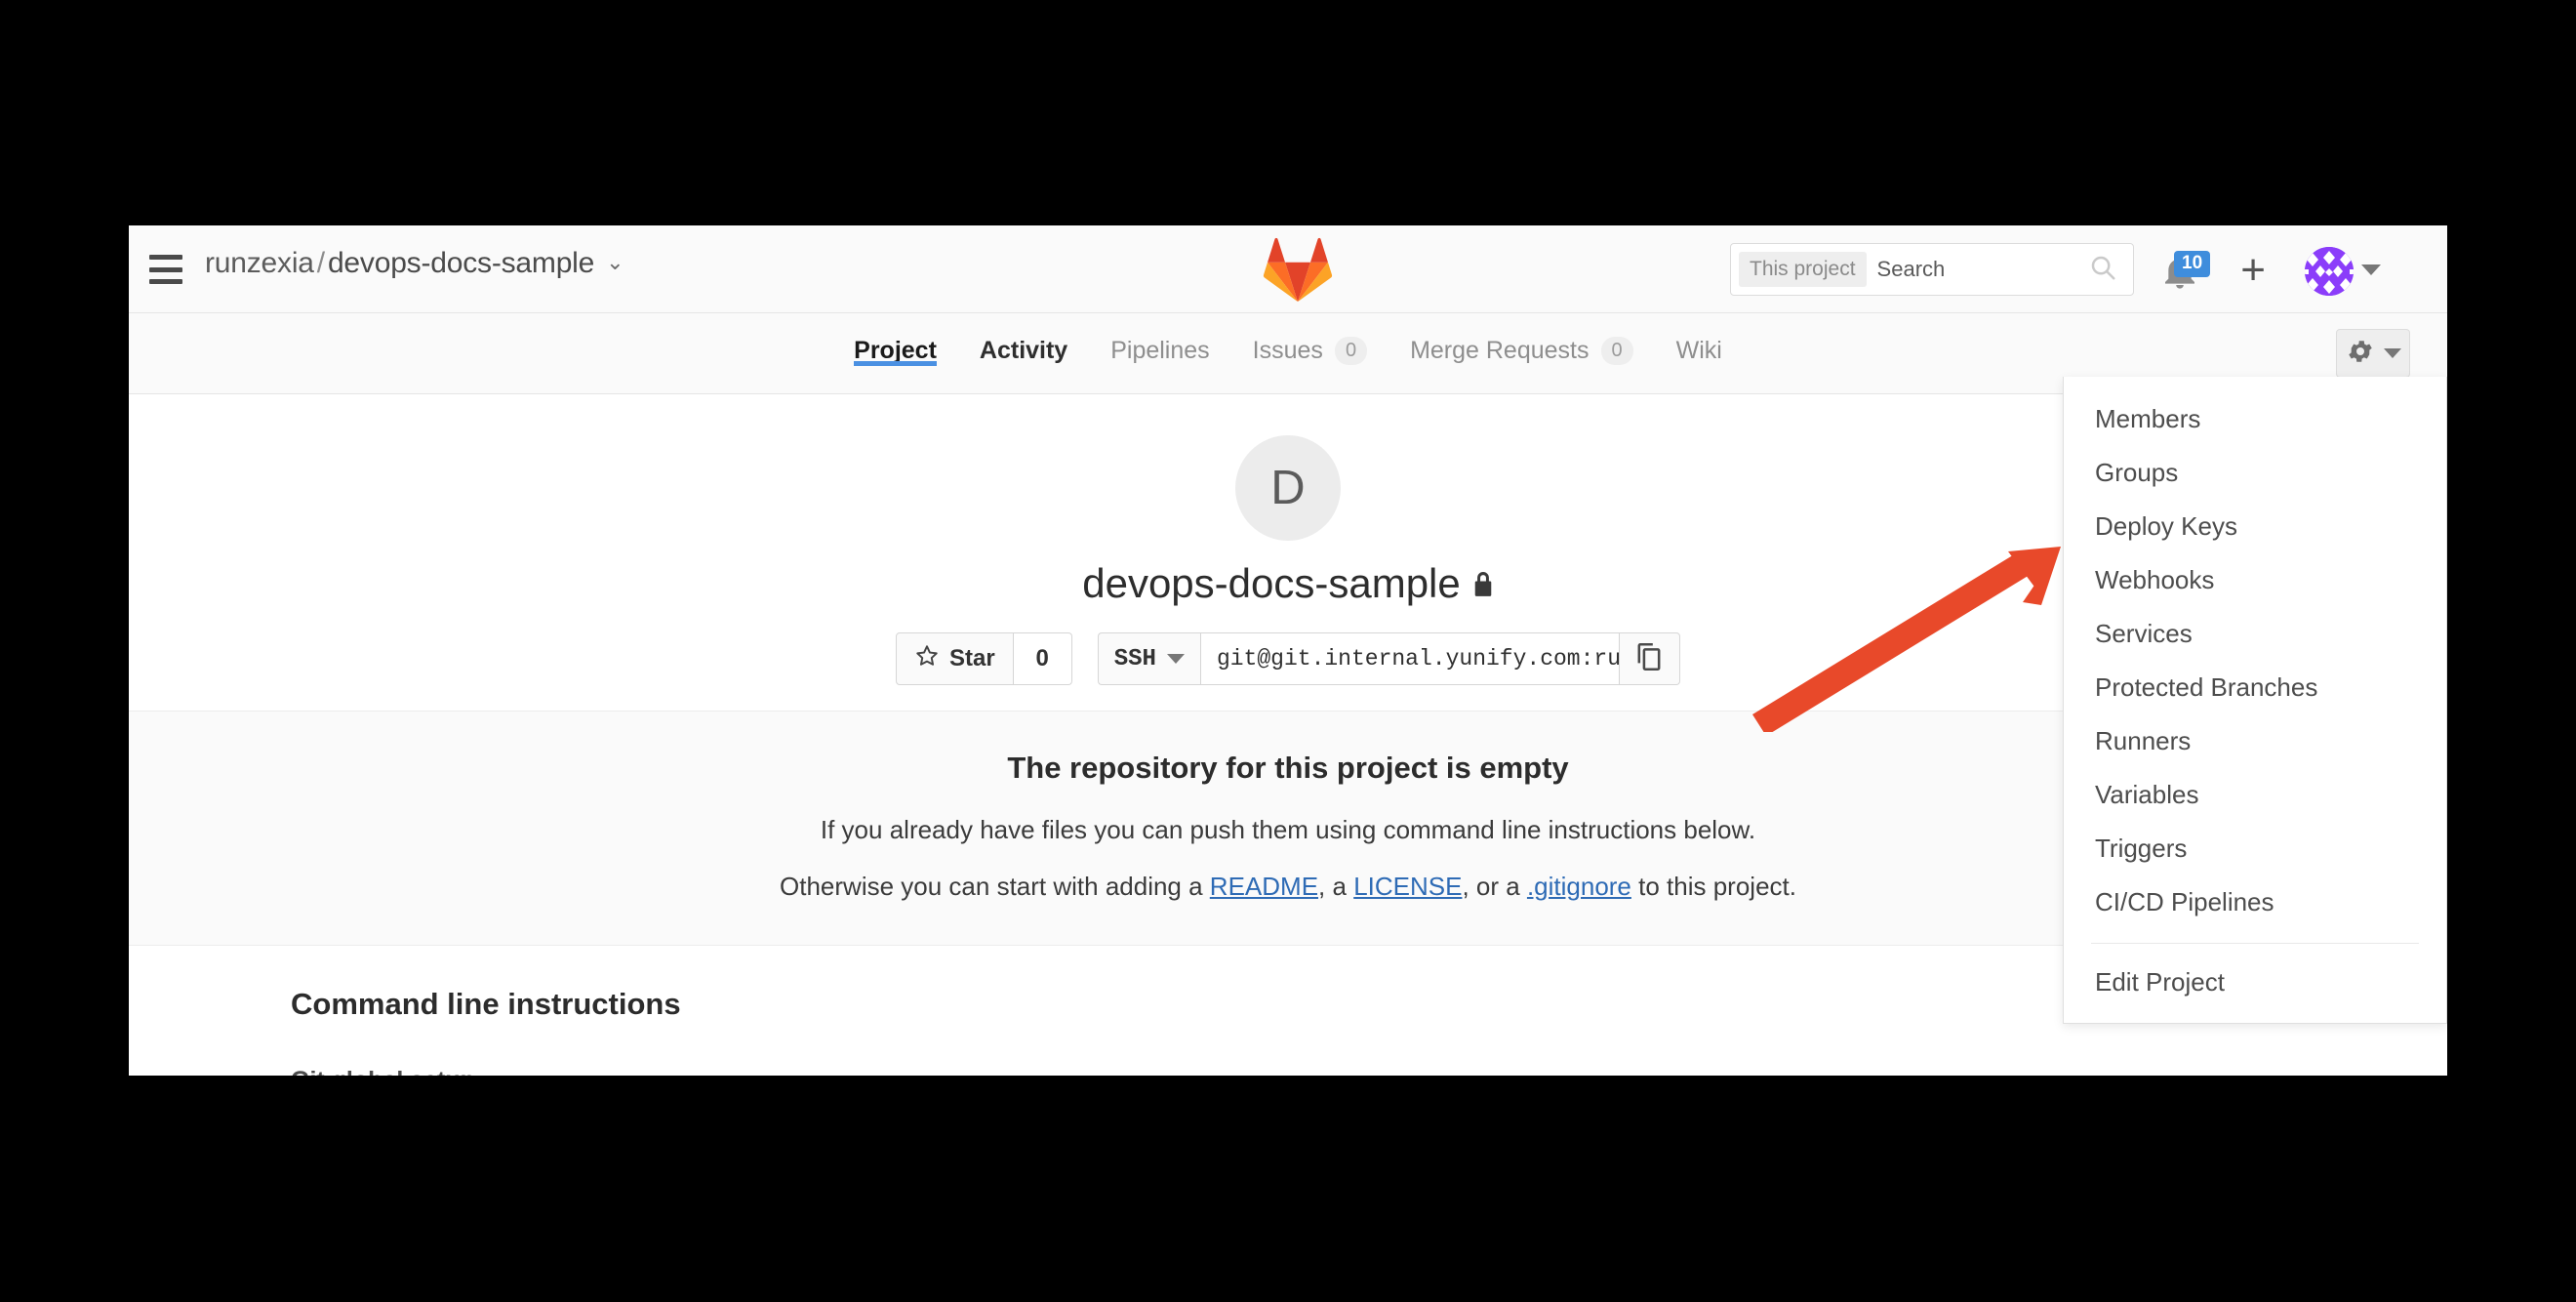 Image resolution: width=2576 pixels, height=1302 pixels. What do you see at coordinates (2192, 264) in the screenshot?
I see `notification-count-badge: 10` at bounding box center [2192, 264].